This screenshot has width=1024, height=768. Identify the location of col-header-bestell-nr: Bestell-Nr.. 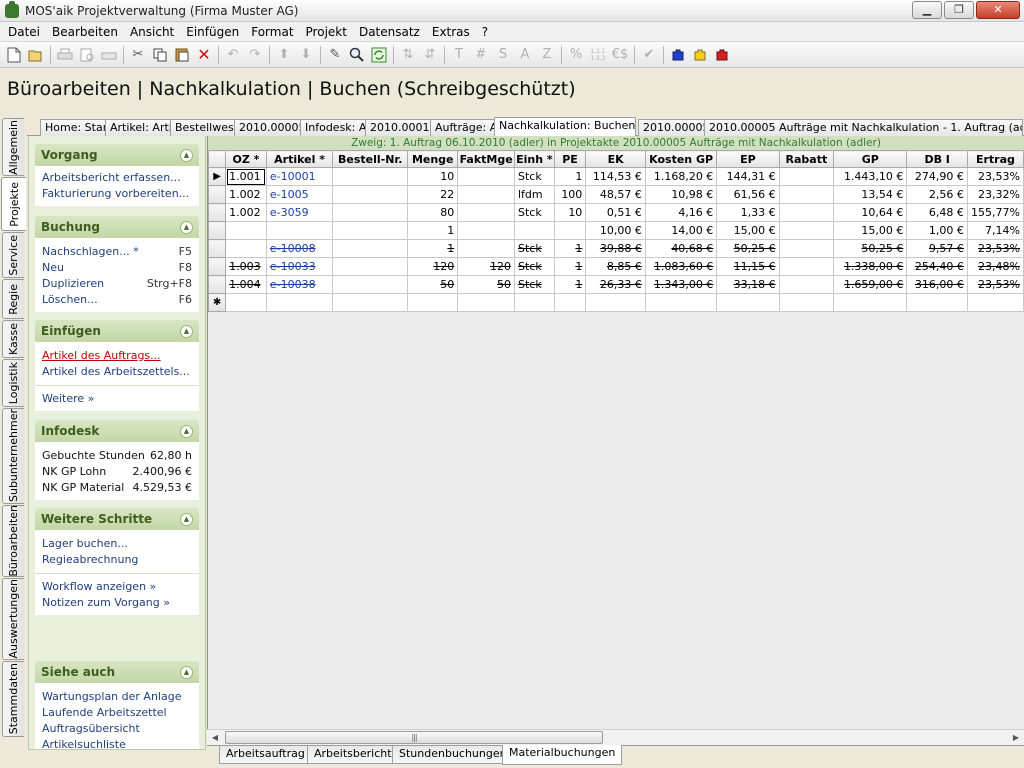
(370, 159).